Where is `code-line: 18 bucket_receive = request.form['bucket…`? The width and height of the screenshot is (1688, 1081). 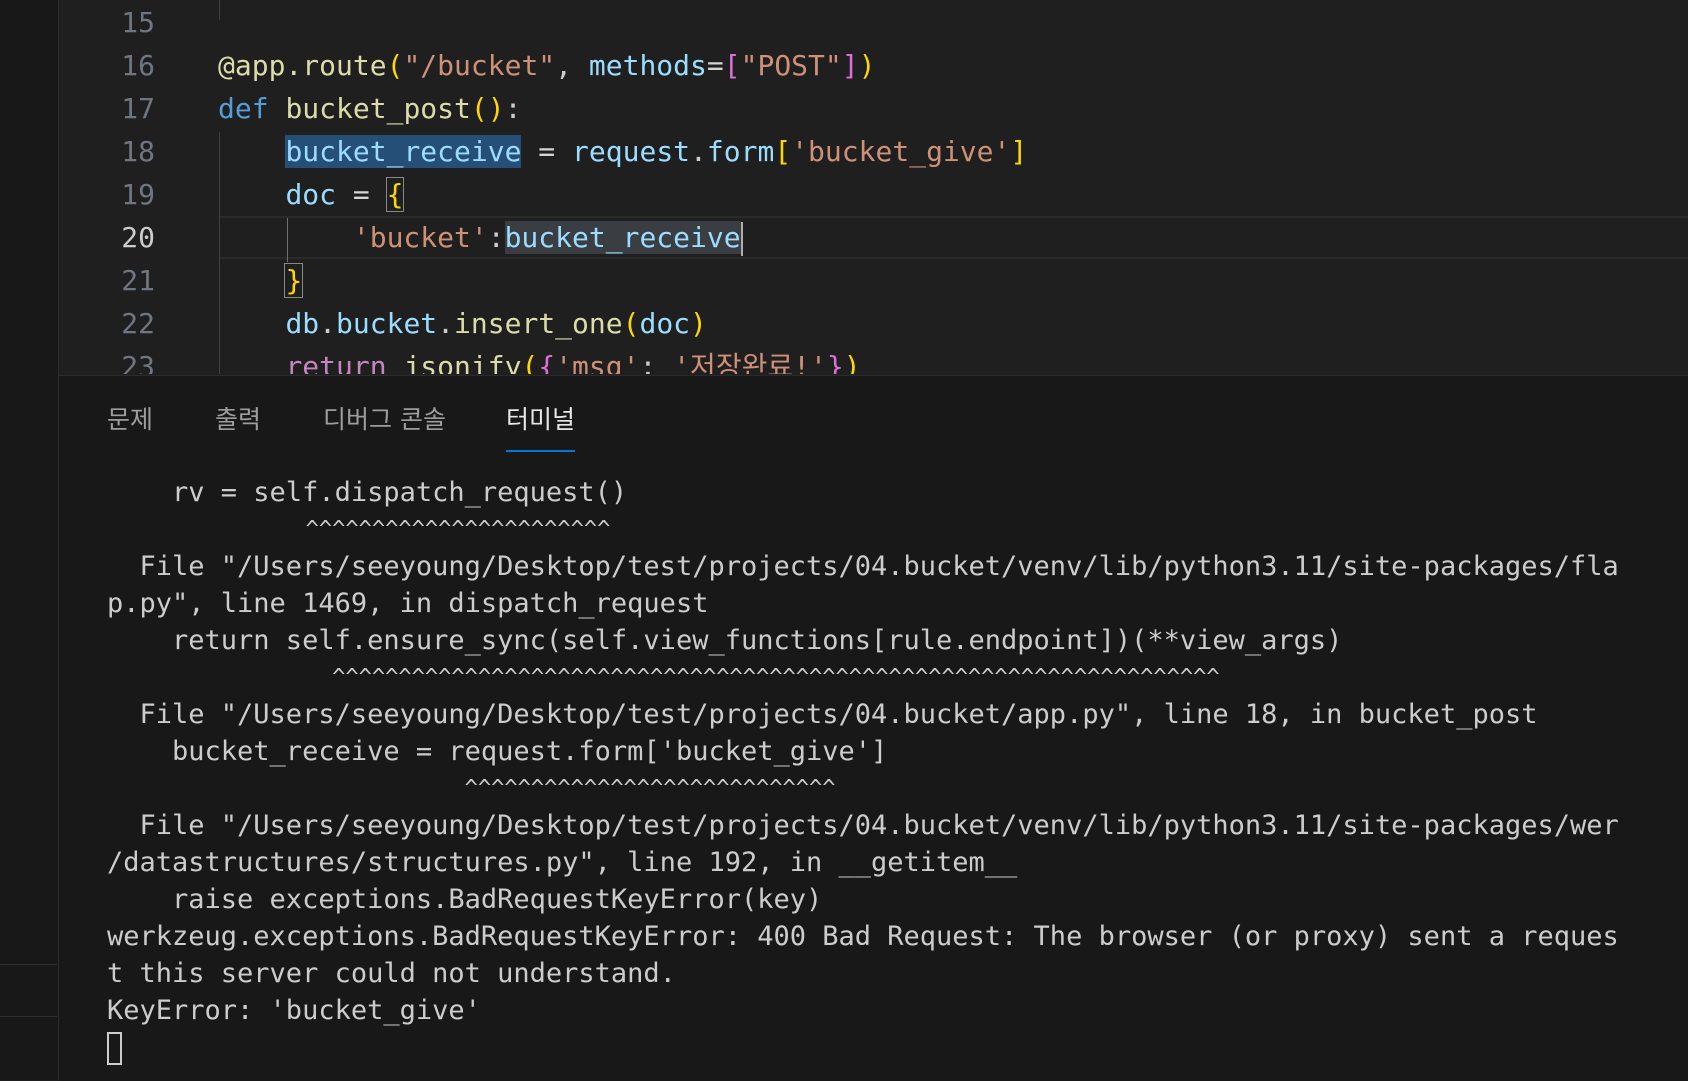 code-line: 18 bucket_receive = request.form['bucket… is located at coordinates (873, 151).